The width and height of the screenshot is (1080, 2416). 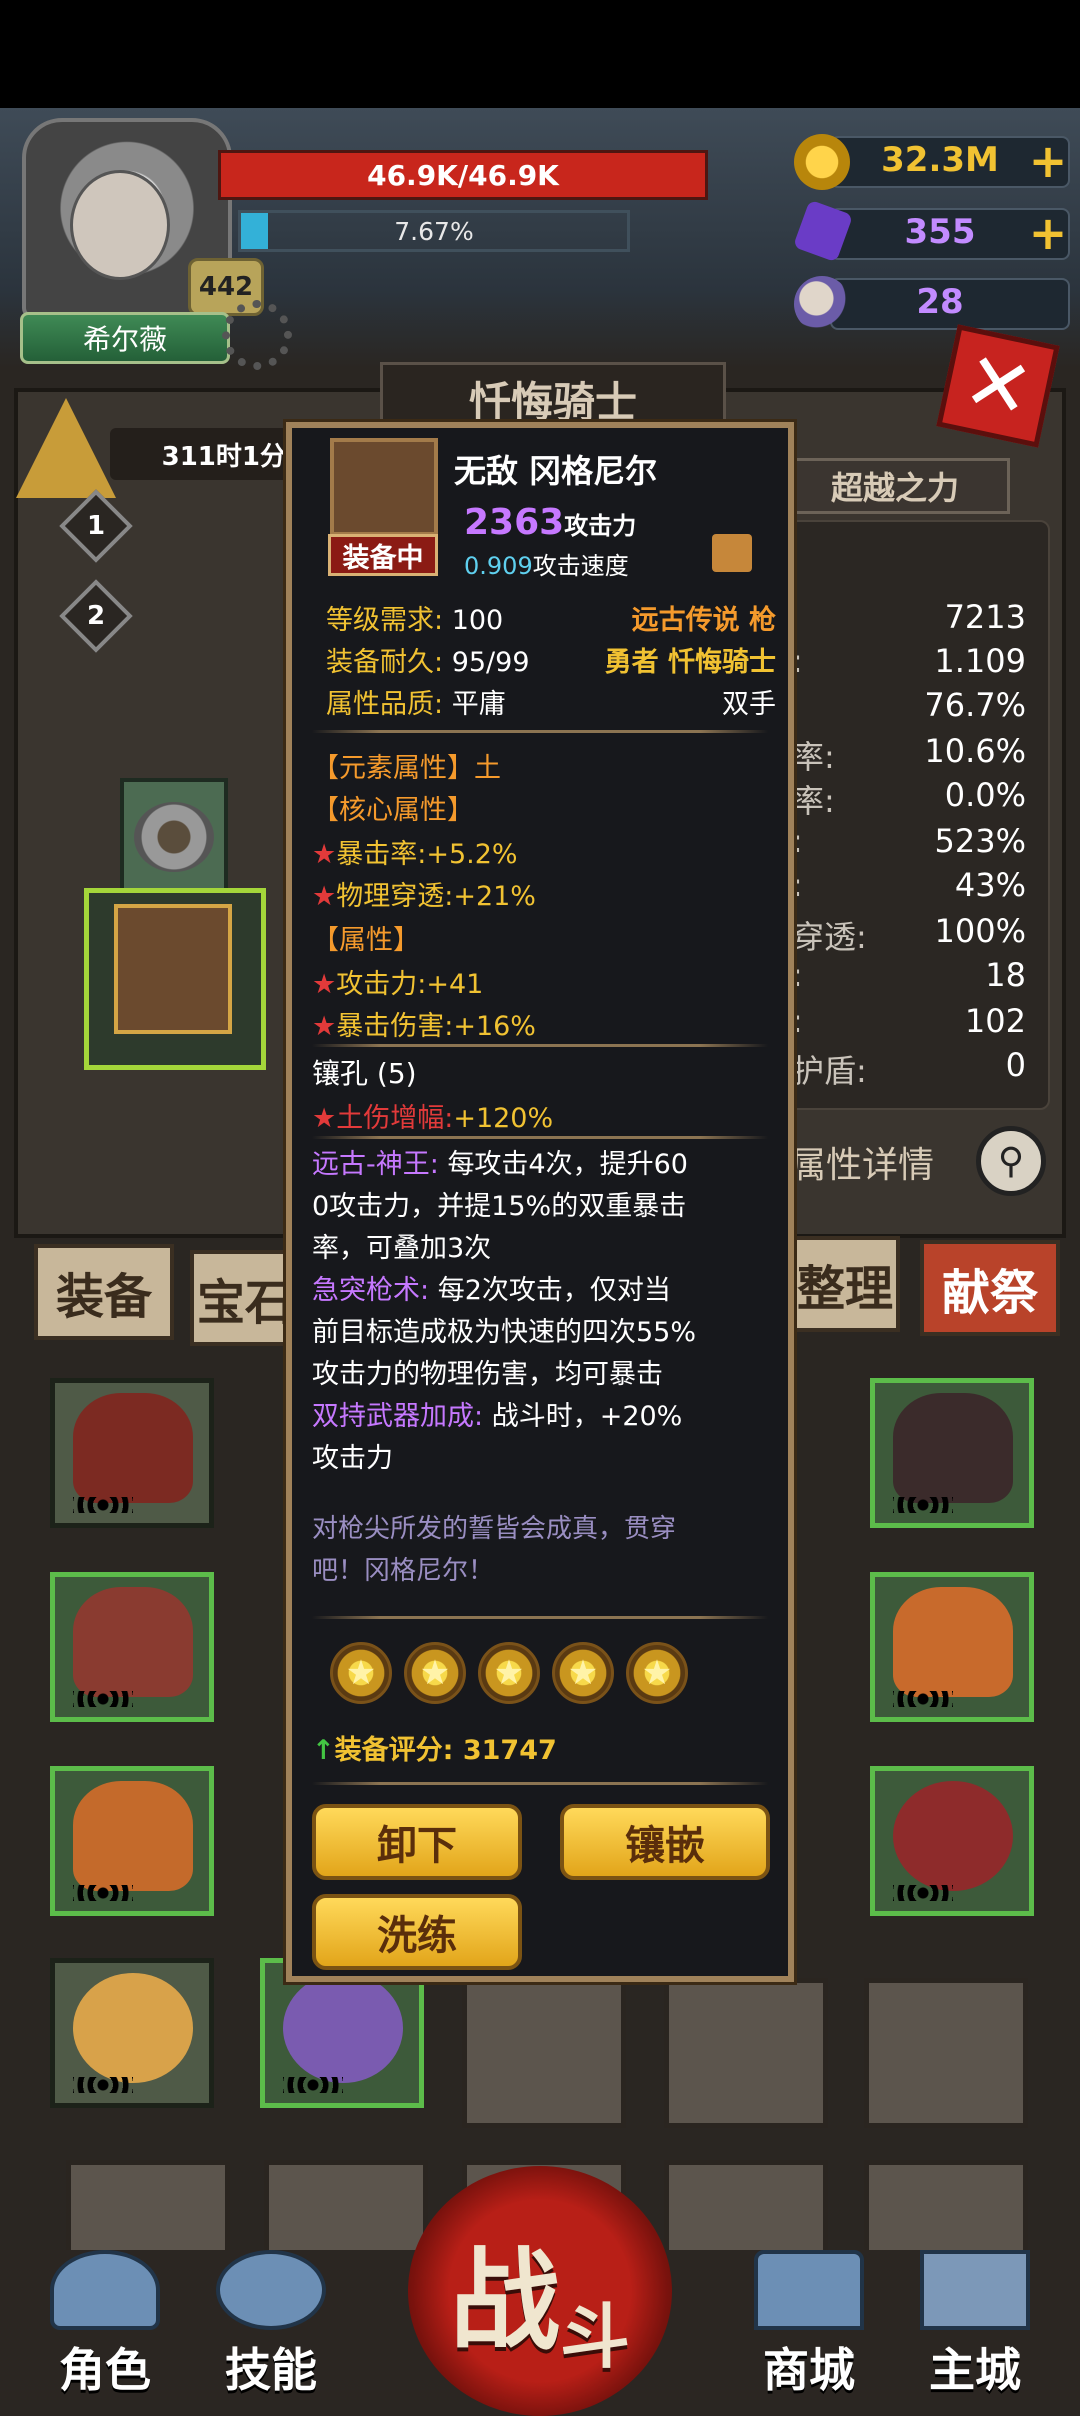 I want to click on xp-percent: 7.67%, so click(x=434, y=231).